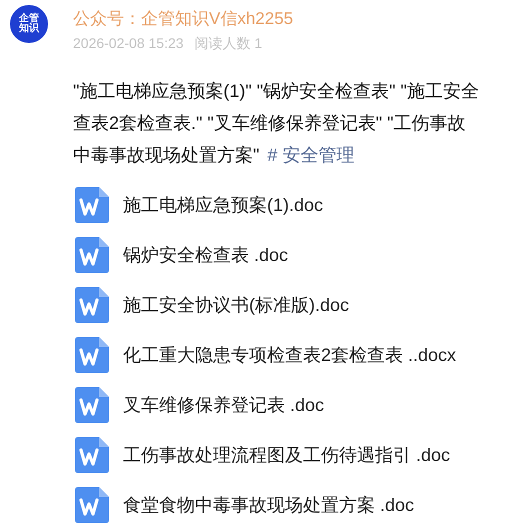 The image size is (531, 531). Describe the element at coordinates (223, 405) in the screenshot. I see `file-name: 叉车维修保养登记表 .doc` at that location.